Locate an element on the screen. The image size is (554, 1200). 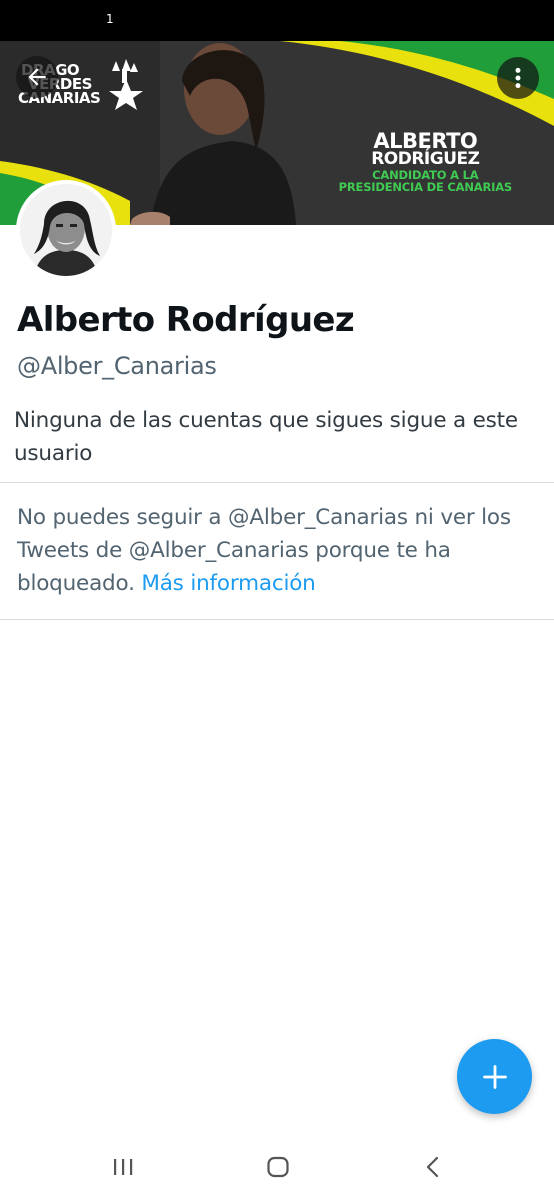
avatar-photo is located at coordinates (66, 230).